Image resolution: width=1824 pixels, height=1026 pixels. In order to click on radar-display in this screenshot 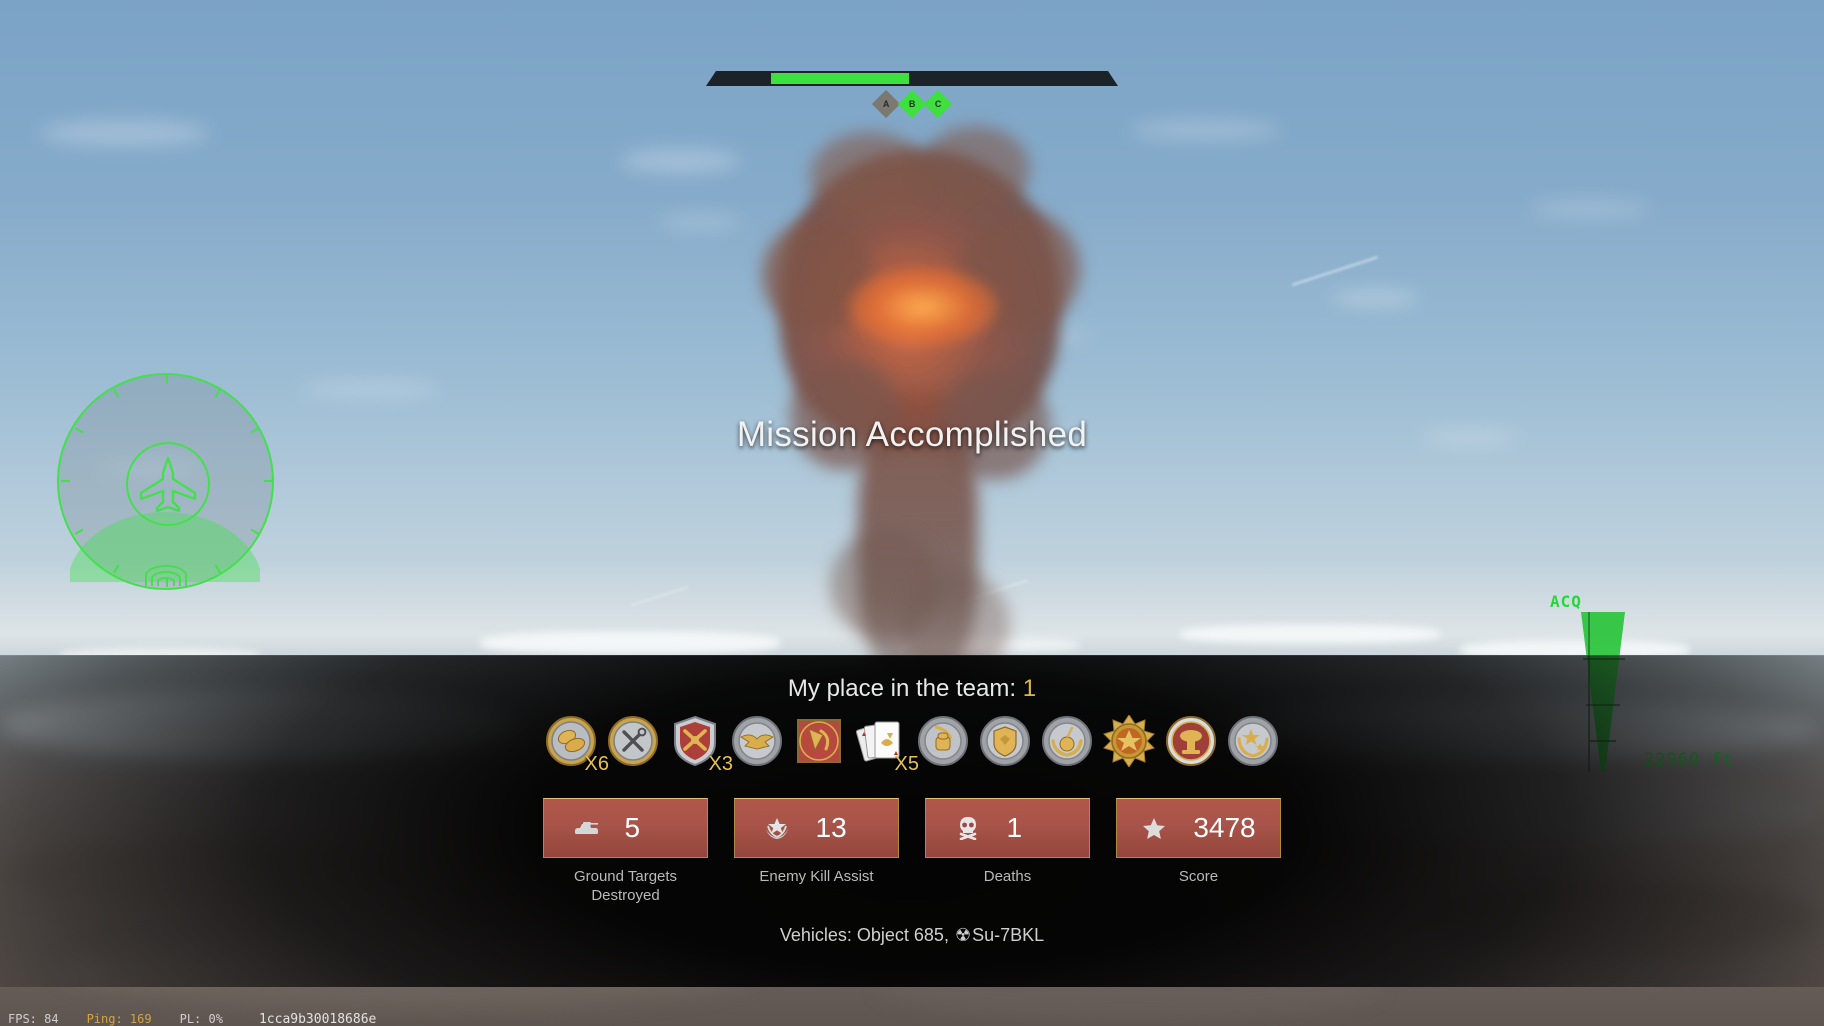, I will do `click(165, 481)`.